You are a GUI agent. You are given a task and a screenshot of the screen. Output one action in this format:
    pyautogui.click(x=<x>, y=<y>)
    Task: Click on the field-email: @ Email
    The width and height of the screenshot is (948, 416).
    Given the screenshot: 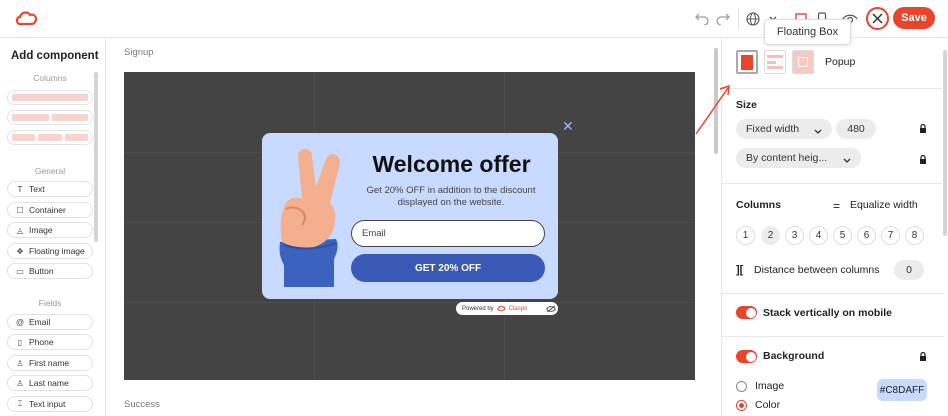 What is the action you would take?
    pyautogui.click(x=50, y=322)
    